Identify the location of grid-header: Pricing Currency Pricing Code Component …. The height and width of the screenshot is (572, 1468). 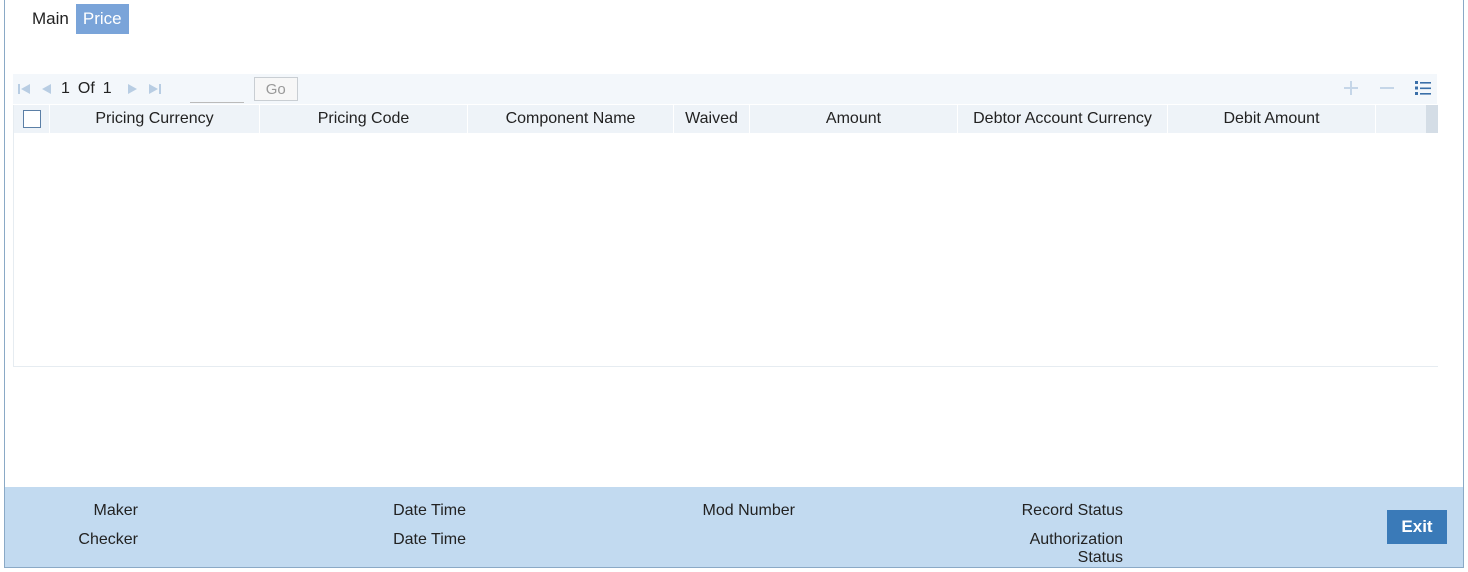
(726, 119).